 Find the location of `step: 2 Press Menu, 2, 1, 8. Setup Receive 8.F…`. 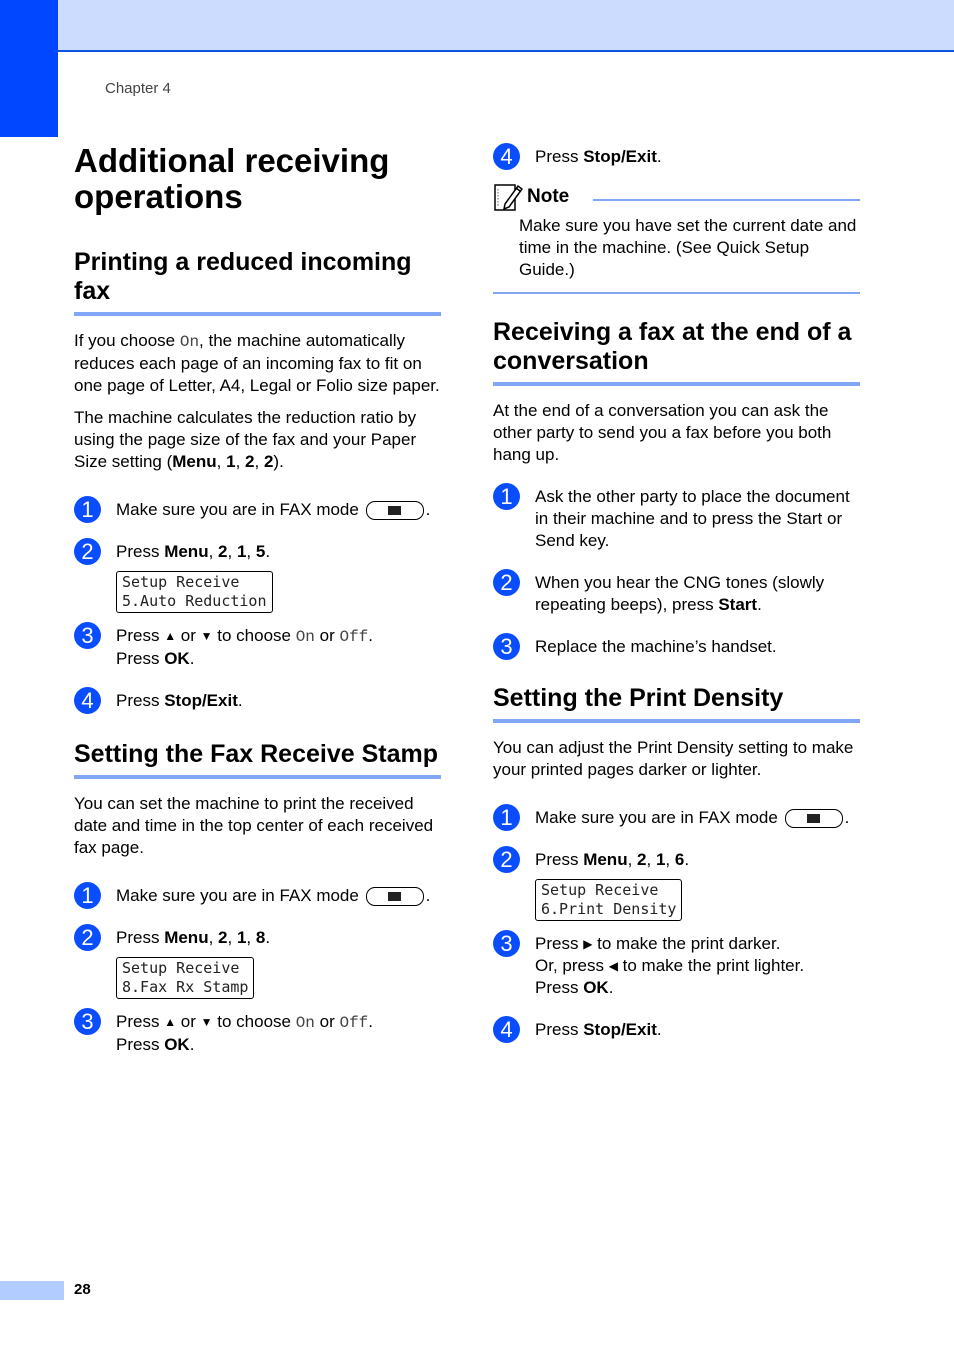

step: 2 Press Menu, 2, 1, 8. Setup Receive 8.F… is located at coordinates (257, 961).